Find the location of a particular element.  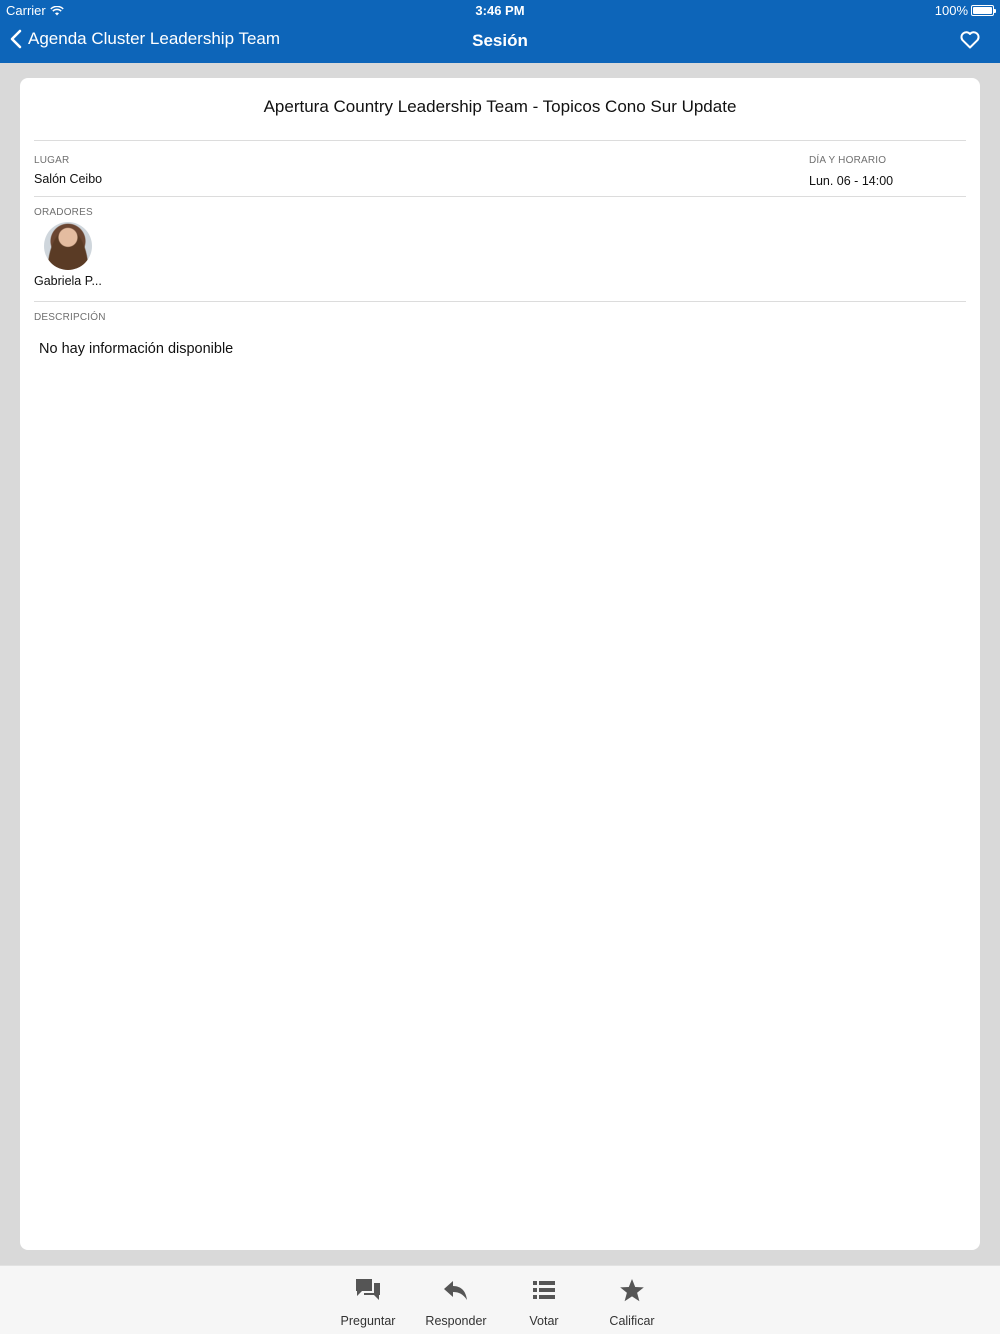

wifi-icon is located at coordinates (57, 10).